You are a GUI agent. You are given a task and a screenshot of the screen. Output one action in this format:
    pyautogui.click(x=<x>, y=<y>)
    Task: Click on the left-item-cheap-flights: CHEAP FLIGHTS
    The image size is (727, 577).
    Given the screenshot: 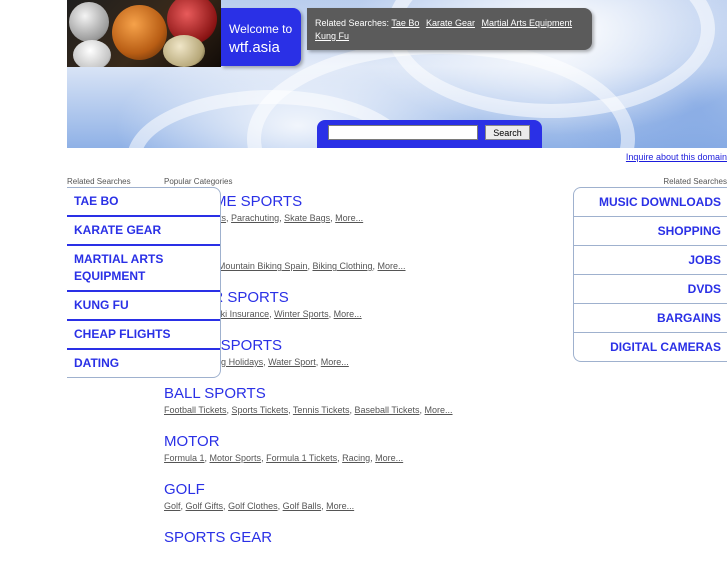 What is the action you would take?
    pyautogui.click(x=143, y=335)
    